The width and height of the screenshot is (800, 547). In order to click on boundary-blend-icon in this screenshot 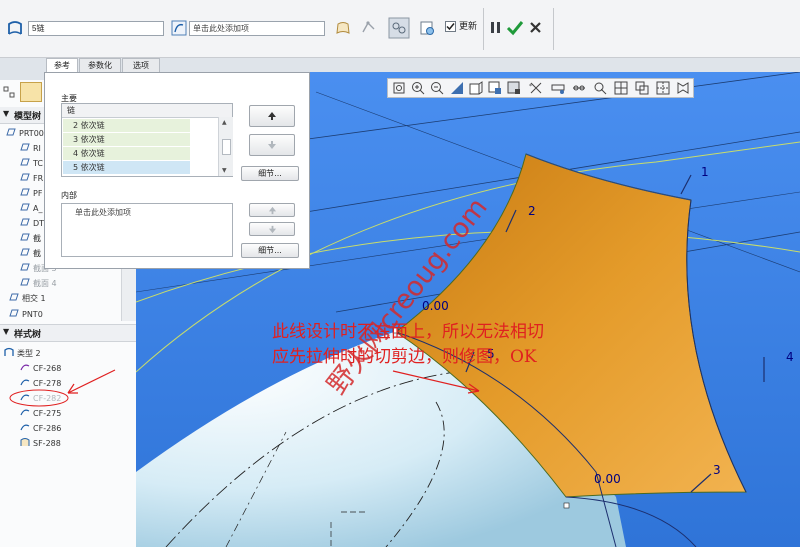, I will do `click(15, 28)`.